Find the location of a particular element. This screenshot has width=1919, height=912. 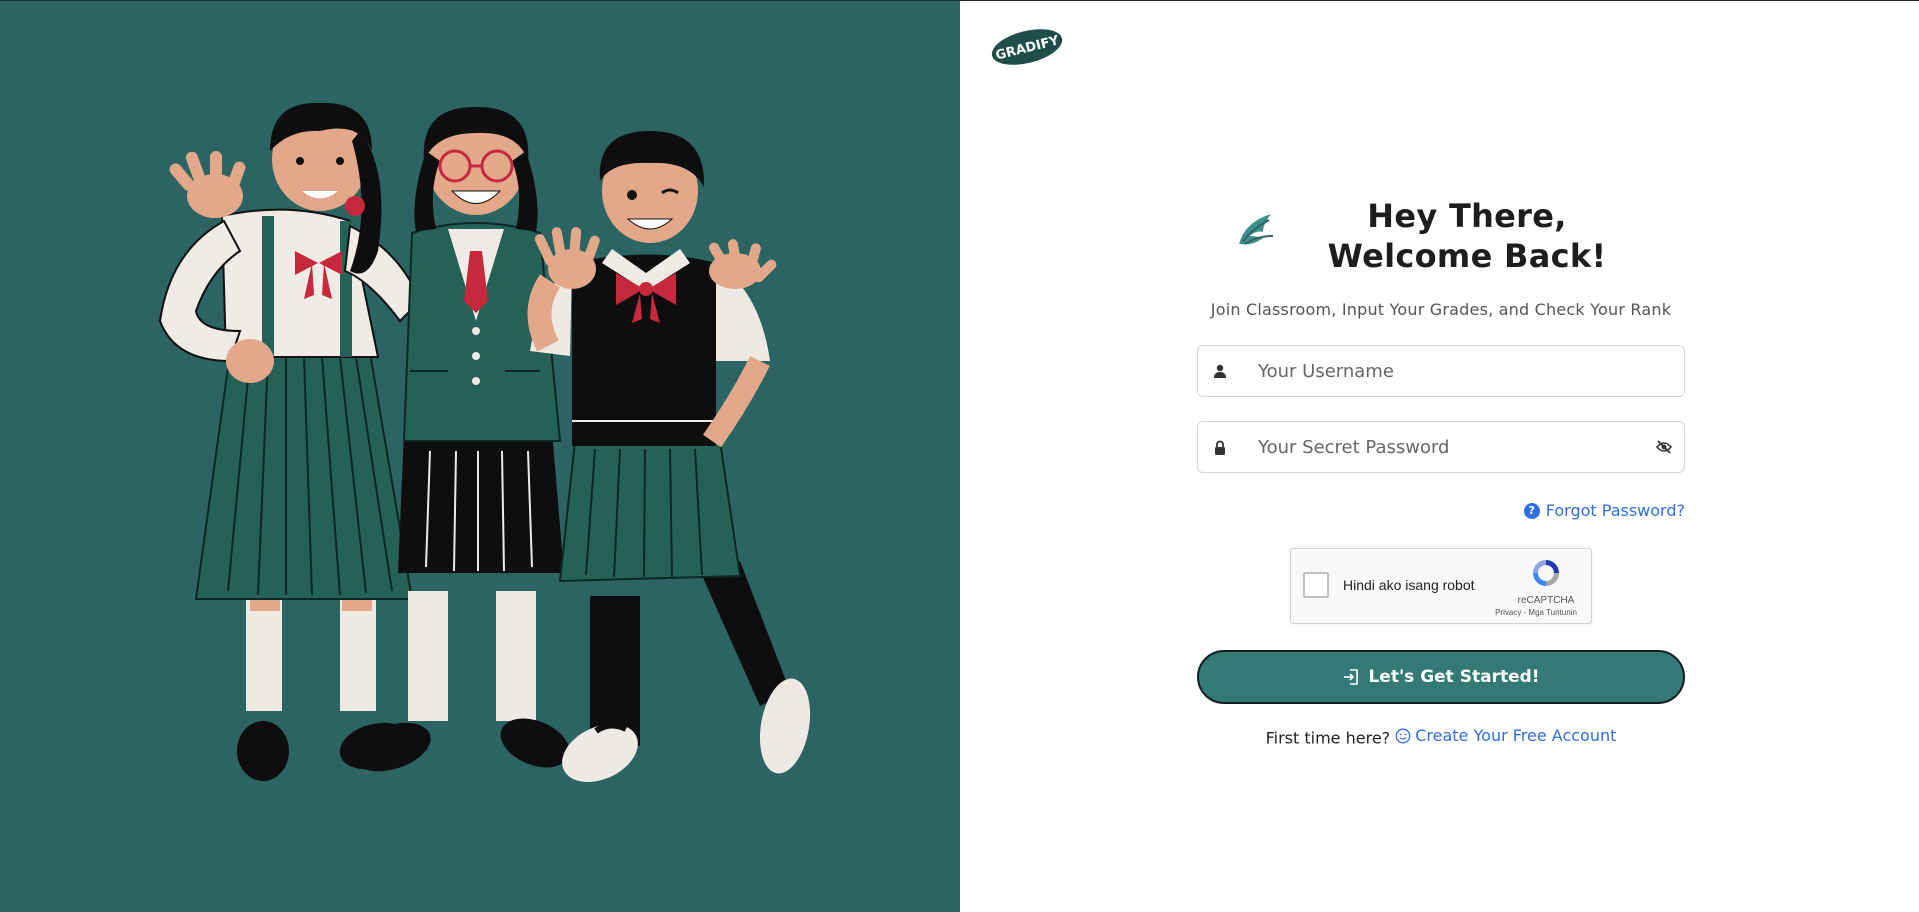

recaptcha-checkbox is located at coordinates (1316, 585).